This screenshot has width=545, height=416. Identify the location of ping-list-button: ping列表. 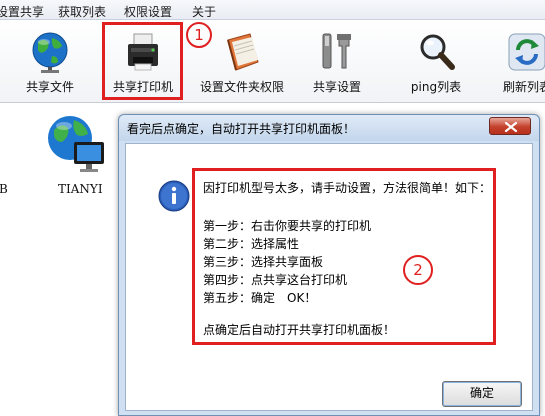
(436, 61).